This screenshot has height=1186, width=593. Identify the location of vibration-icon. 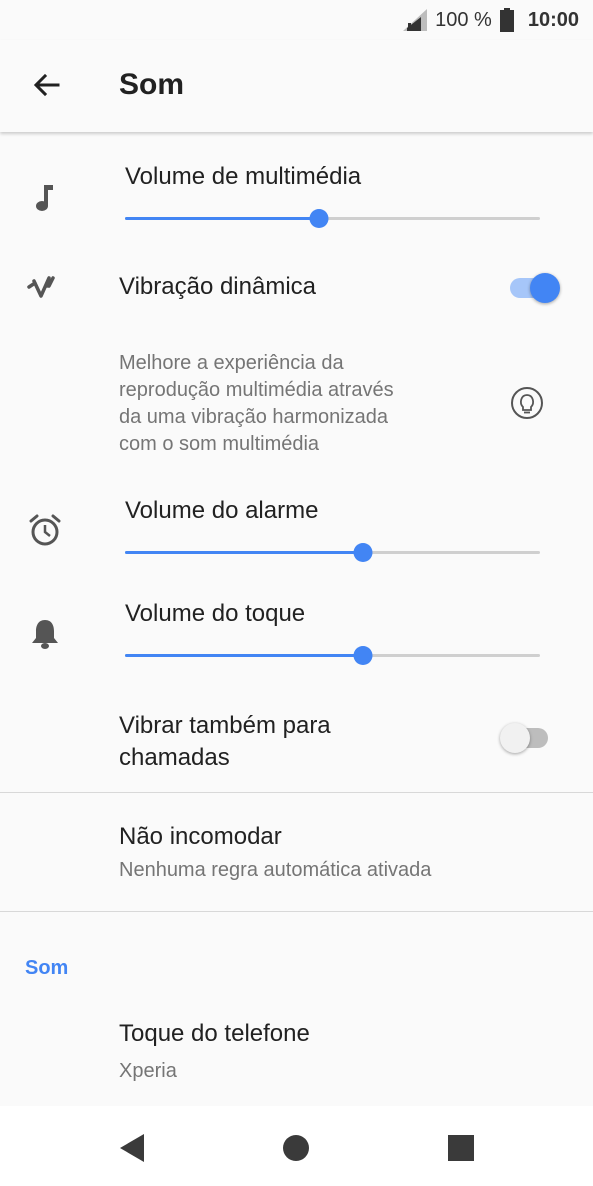
(41, 287).